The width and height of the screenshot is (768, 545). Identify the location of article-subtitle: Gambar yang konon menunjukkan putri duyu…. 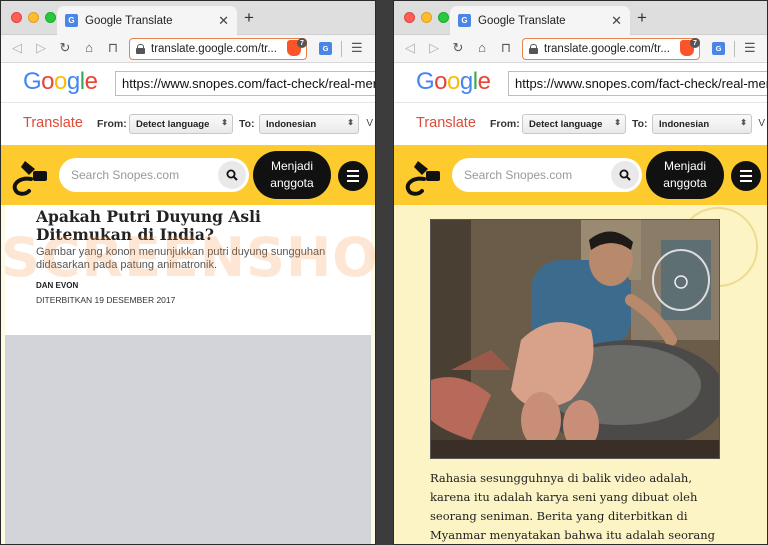
(181, 258).